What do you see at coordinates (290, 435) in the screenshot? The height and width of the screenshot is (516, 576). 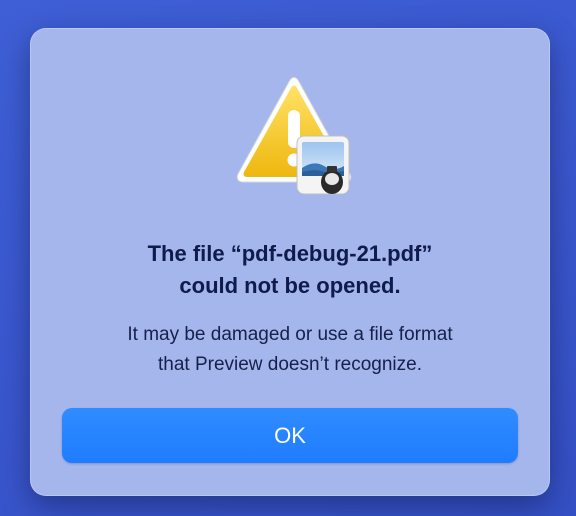 I see `ok-button: OK` at bounding box center [290, 435].